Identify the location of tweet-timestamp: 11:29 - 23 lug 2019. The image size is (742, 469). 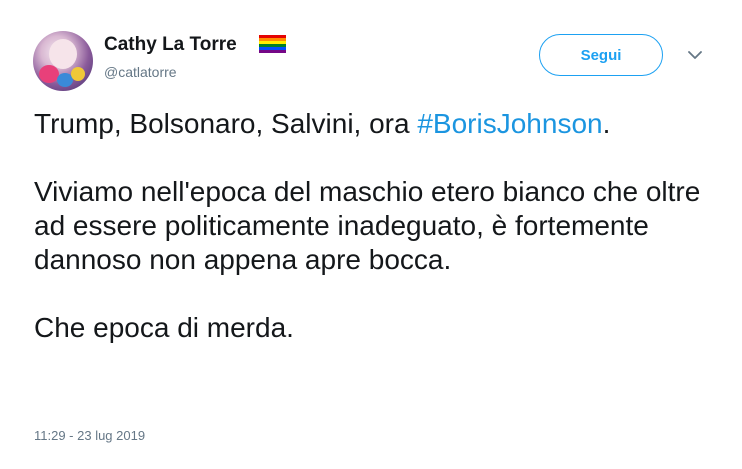
(89, 435).